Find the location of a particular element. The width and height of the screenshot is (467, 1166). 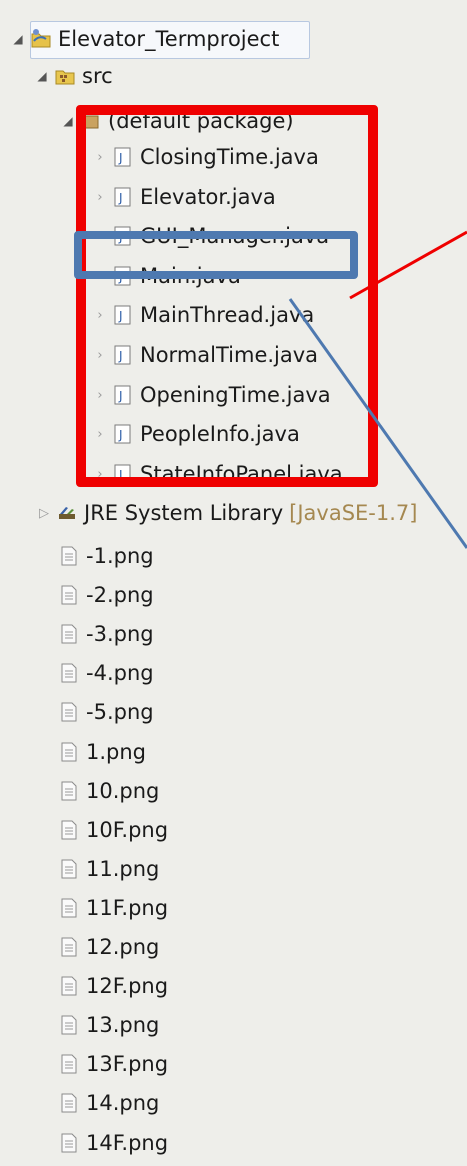

annotation-lines is located at coordinates (377, 389).